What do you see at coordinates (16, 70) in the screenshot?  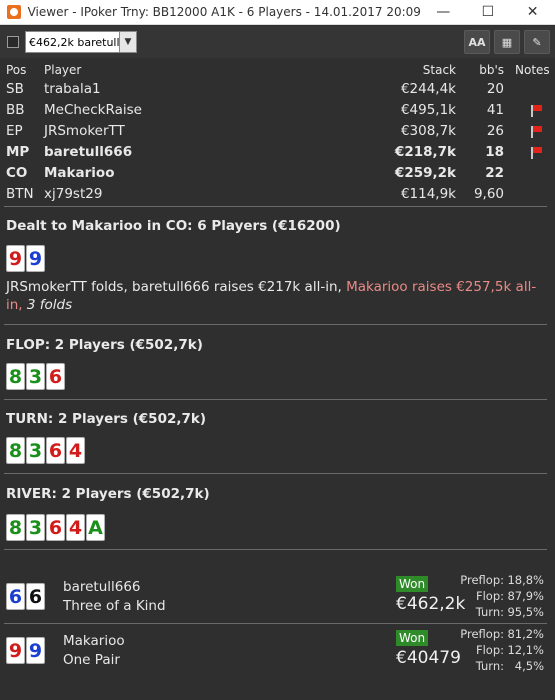 I see `header-pos: Pos` at bounding box center [16, 70].